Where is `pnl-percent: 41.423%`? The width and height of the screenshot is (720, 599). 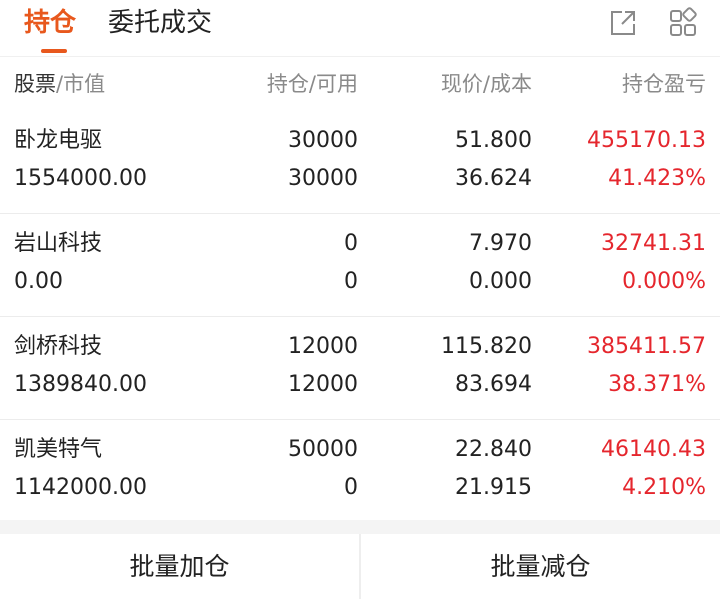
pnl-percent: 41.423% is located at coordinates (657, 178).